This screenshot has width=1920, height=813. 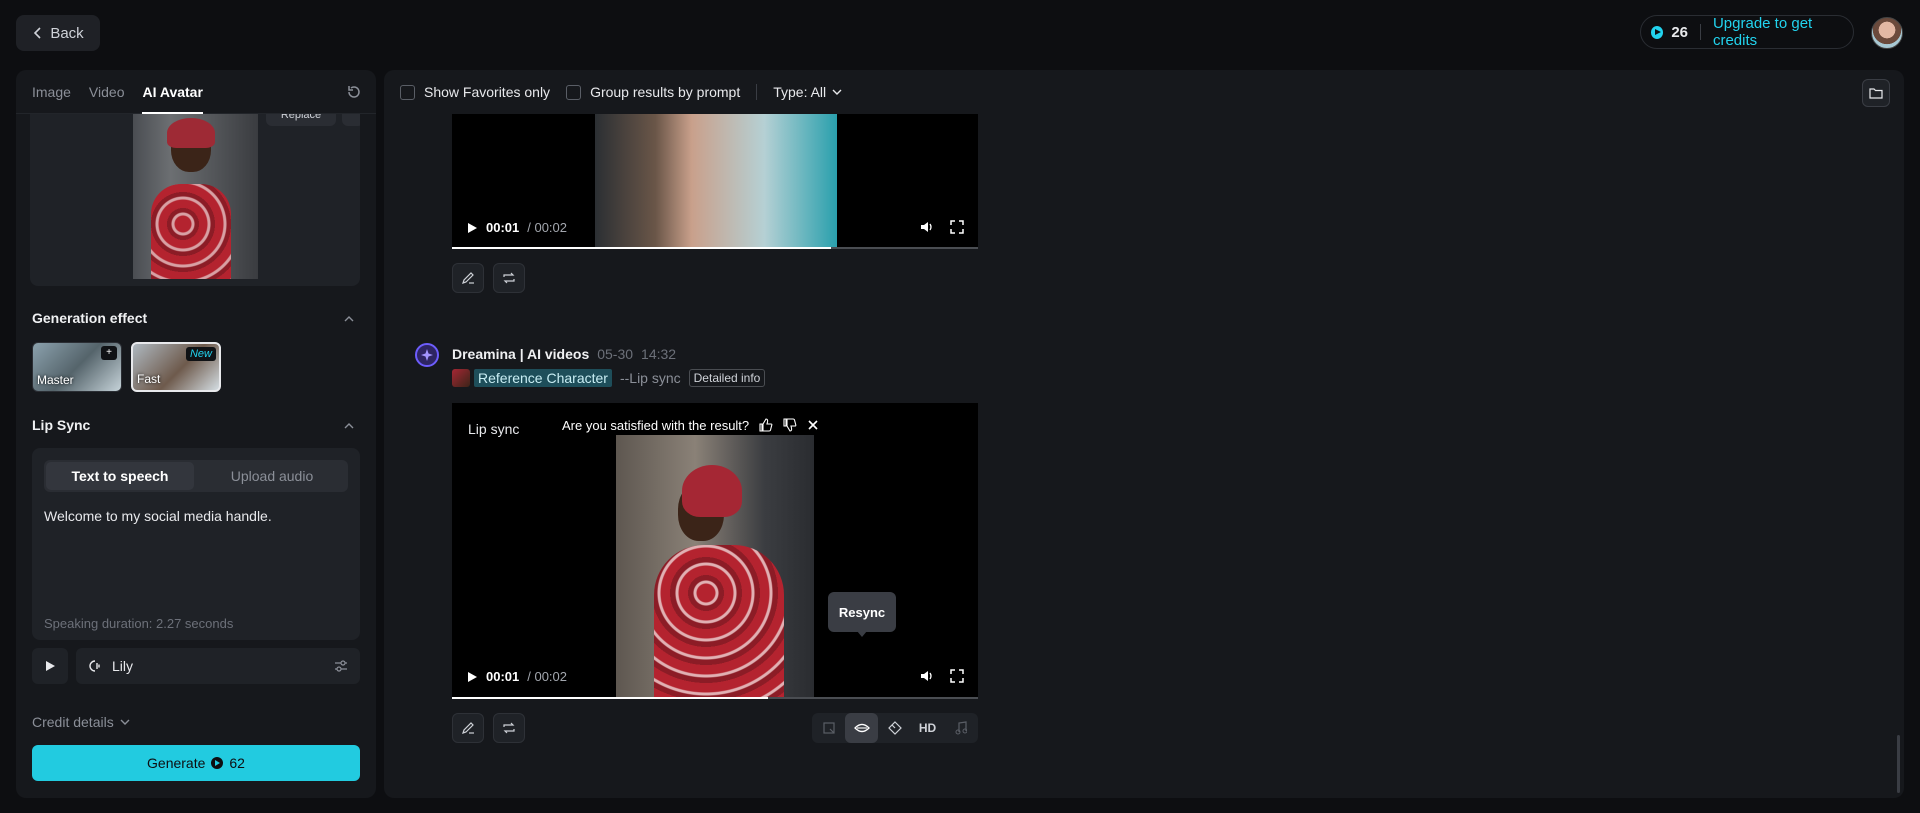 What do you see at coordinates (960, 33) in the screenshot?
I see `top-bar: Back 26 Upgrade to get credits` at bounding box center [960, 33].